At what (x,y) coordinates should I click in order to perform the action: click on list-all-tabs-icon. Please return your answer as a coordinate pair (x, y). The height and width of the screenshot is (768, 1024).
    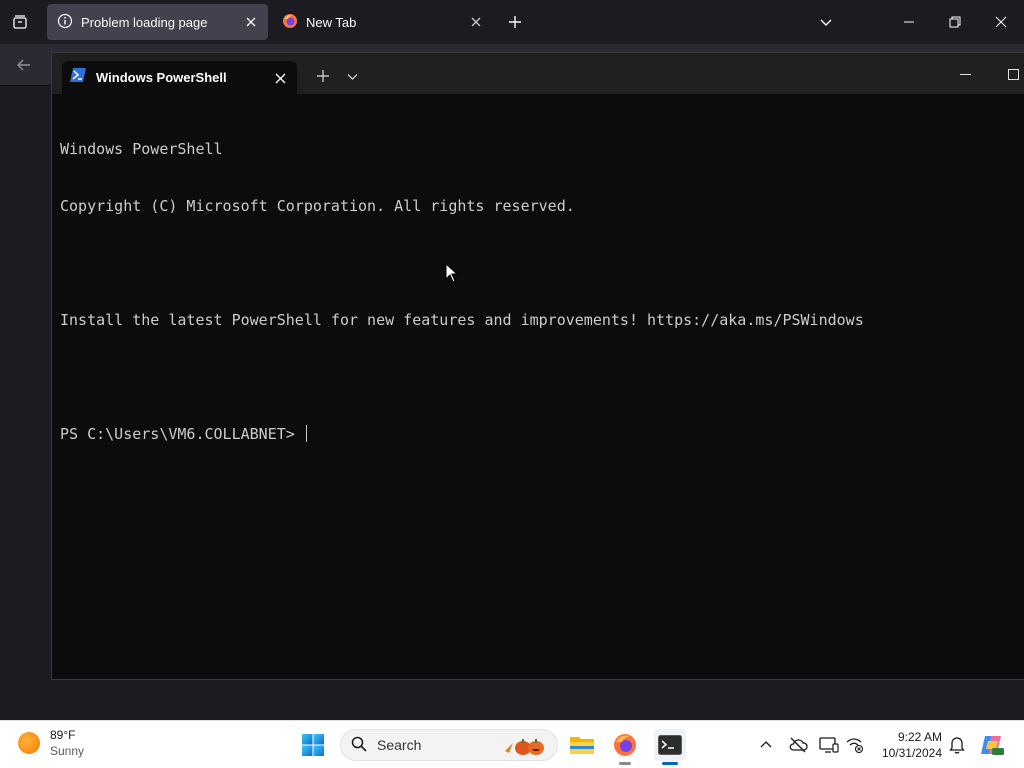
    Looking at the image, I should click on (20, 22).